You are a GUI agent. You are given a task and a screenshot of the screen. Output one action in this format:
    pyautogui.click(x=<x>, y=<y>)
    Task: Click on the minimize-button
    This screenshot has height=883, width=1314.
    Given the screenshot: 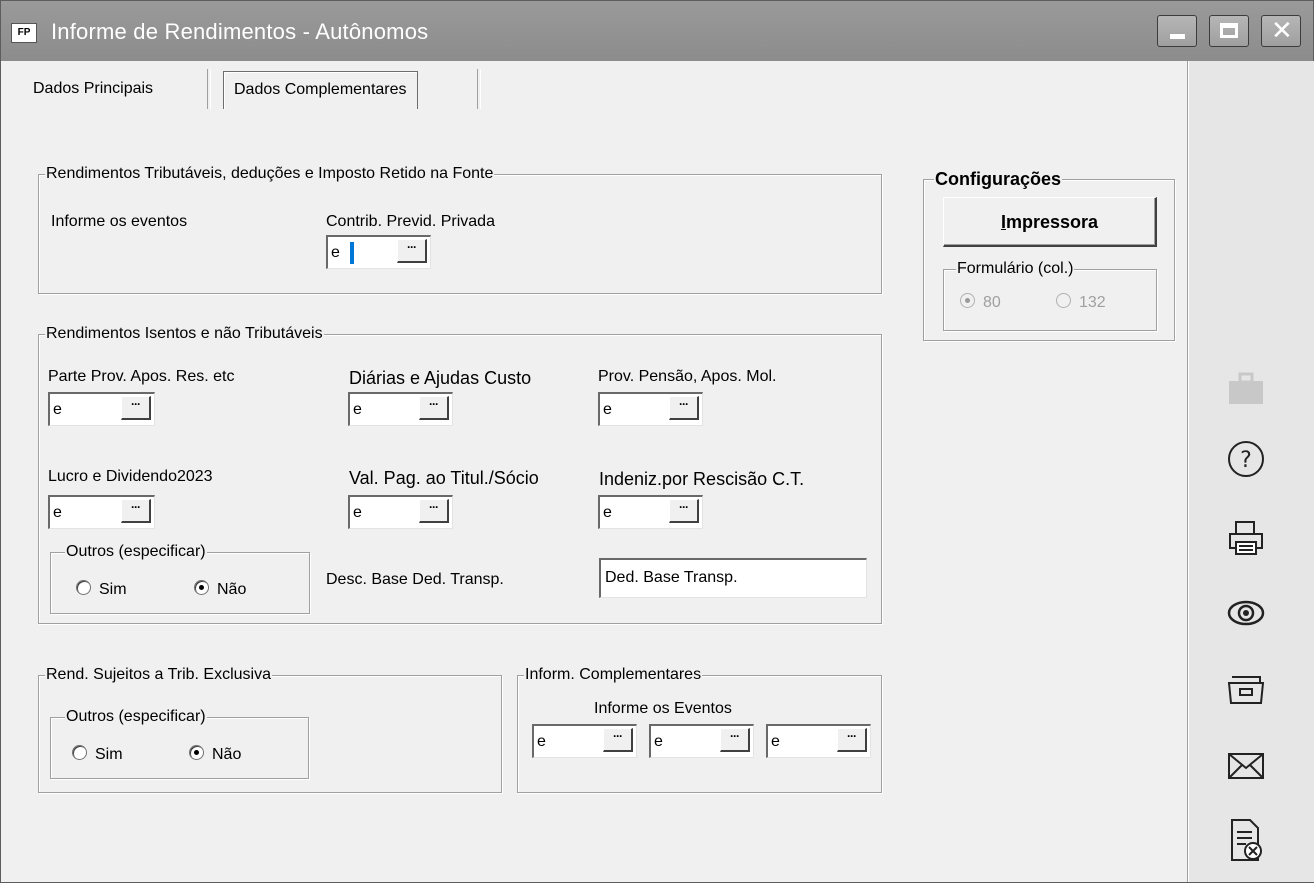 What is the action you would take?
    pyautogui.click(x=1177, y=31)
    